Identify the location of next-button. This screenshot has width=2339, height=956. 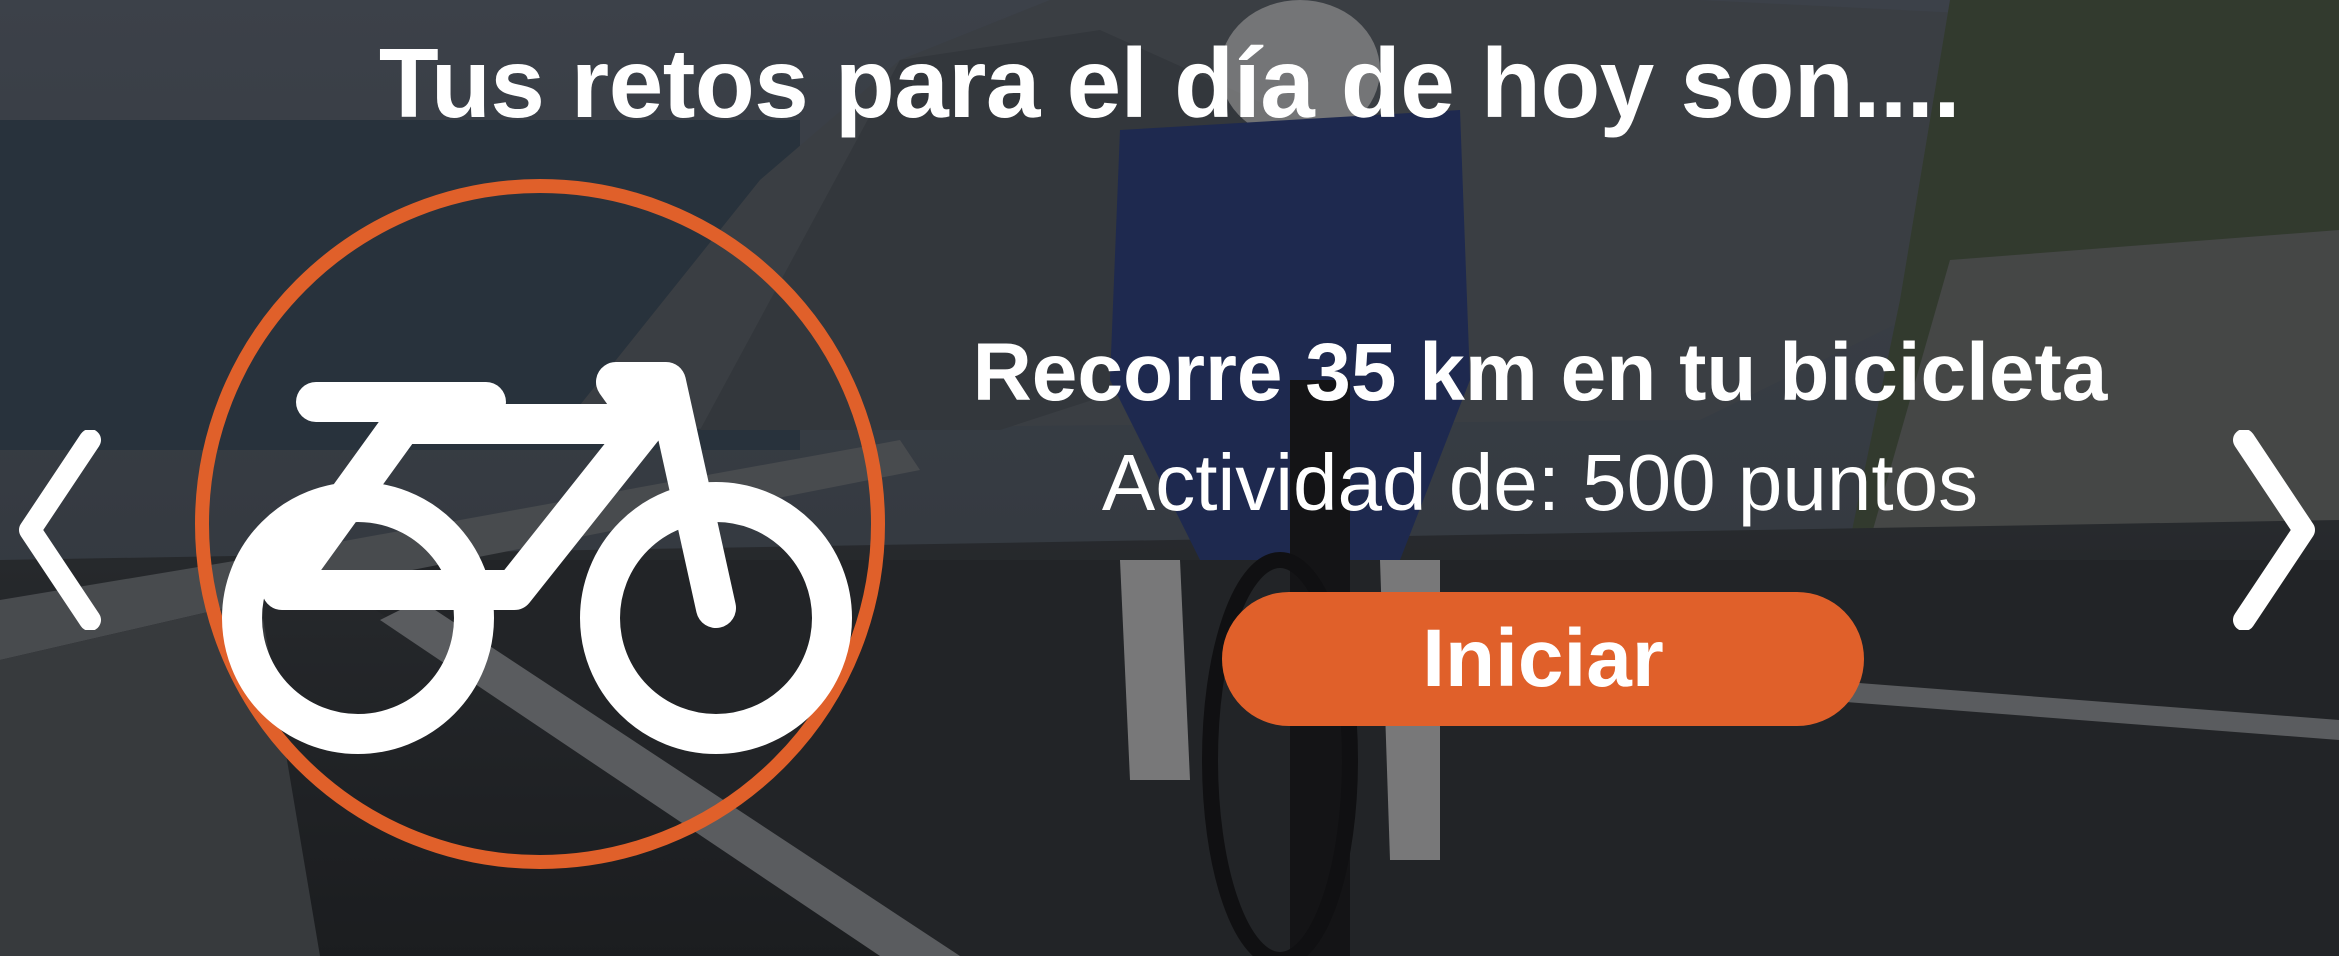
(2274, 530).